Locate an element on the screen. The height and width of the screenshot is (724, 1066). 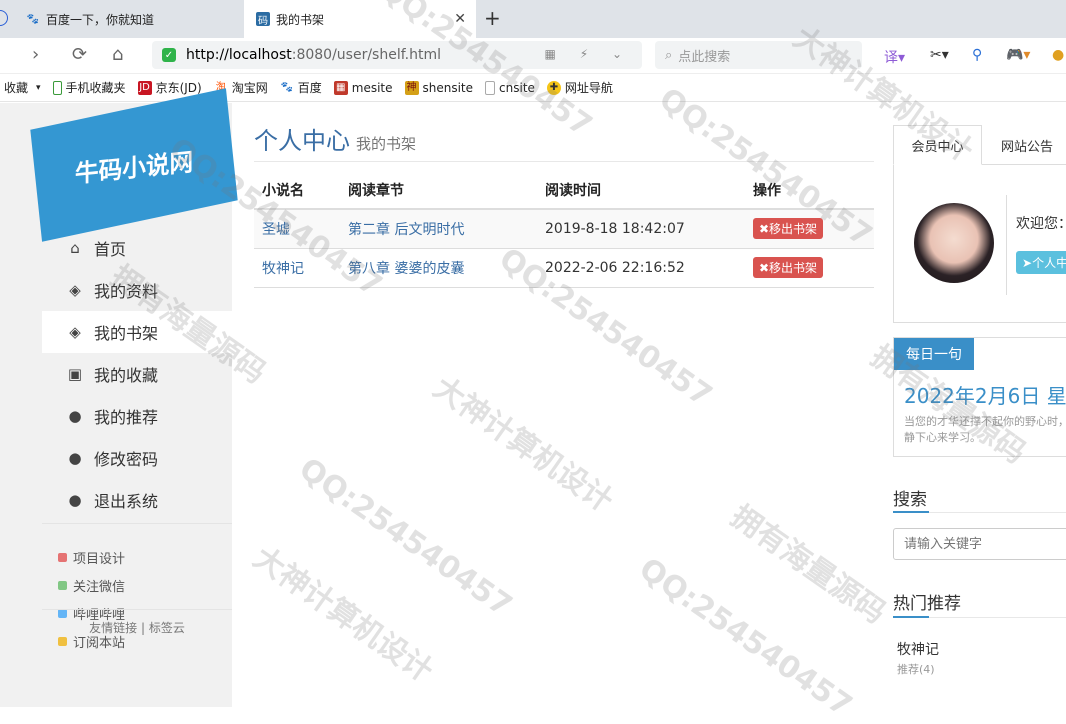
bookmark-label: 淘宝网 is located at coordinates (249, 88).